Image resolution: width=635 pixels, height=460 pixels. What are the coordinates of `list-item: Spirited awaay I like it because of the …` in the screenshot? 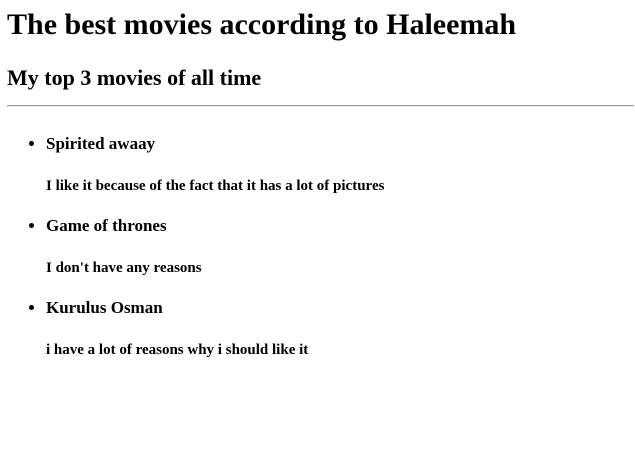 It's located at (215, 162).